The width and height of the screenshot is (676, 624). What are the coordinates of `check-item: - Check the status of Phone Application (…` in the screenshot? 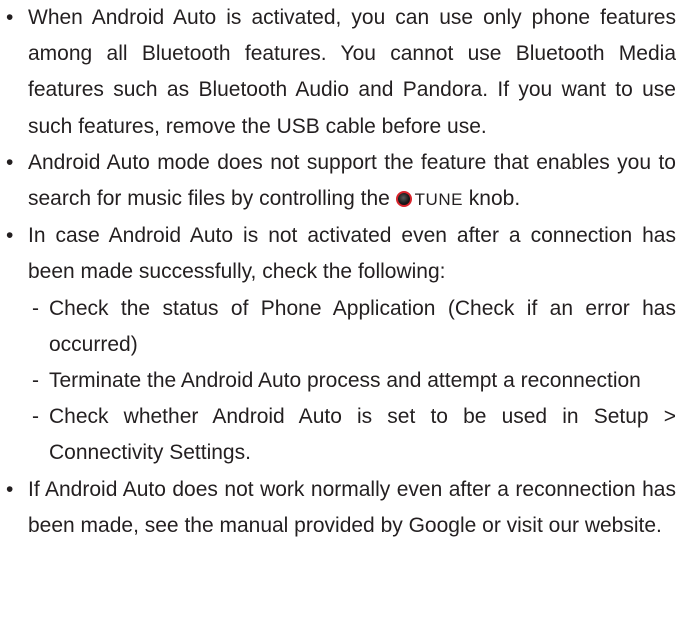 It's located at (352, 327).